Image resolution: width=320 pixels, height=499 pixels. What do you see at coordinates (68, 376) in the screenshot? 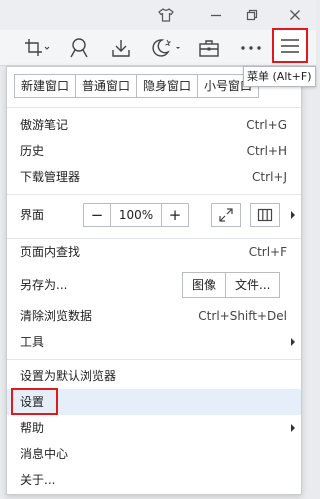
I see `menu-item-label: 设置为默认浏览器` at bounding box center [68, 376].